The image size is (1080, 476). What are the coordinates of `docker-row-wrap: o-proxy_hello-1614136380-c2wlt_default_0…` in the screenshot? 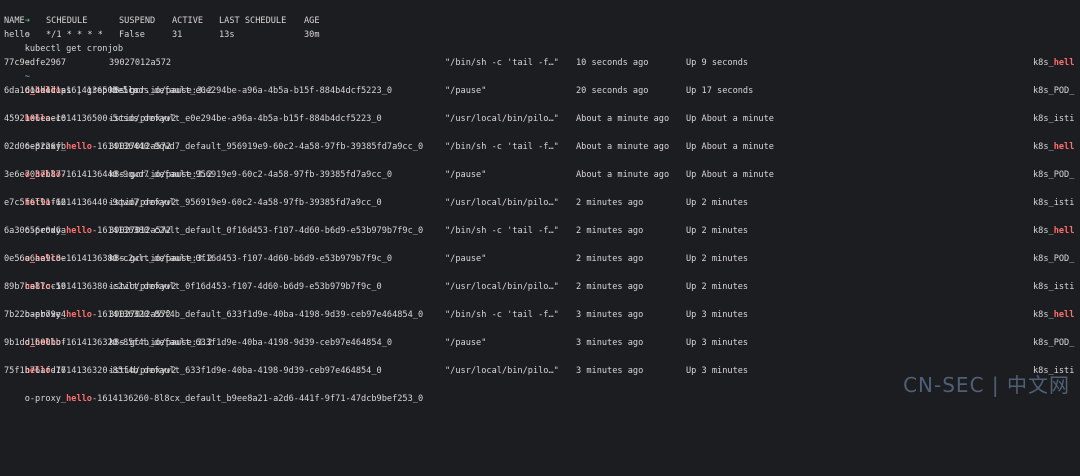 It's located at (542, 223).